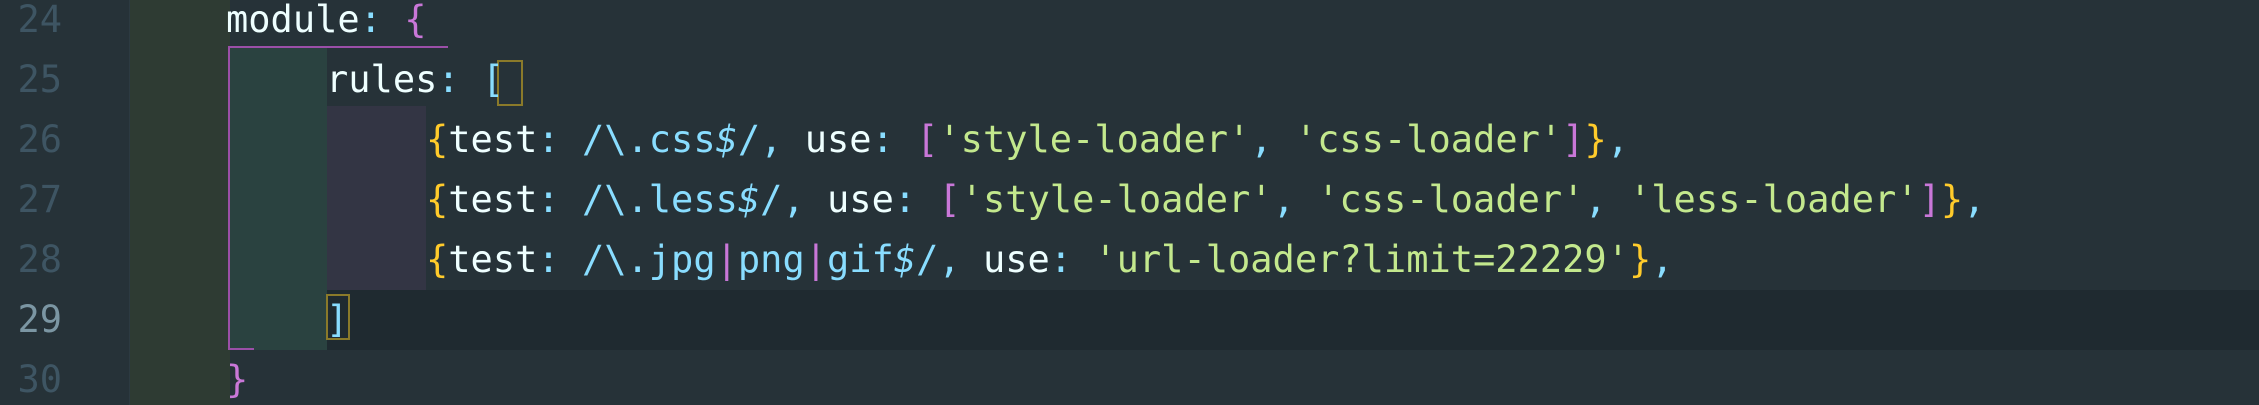 Image resolution: width=2259 pixels, height=405 pixels. Describe the element at coordinates (39, 379) in the screenshot. I see `line-number: 30` at that location.